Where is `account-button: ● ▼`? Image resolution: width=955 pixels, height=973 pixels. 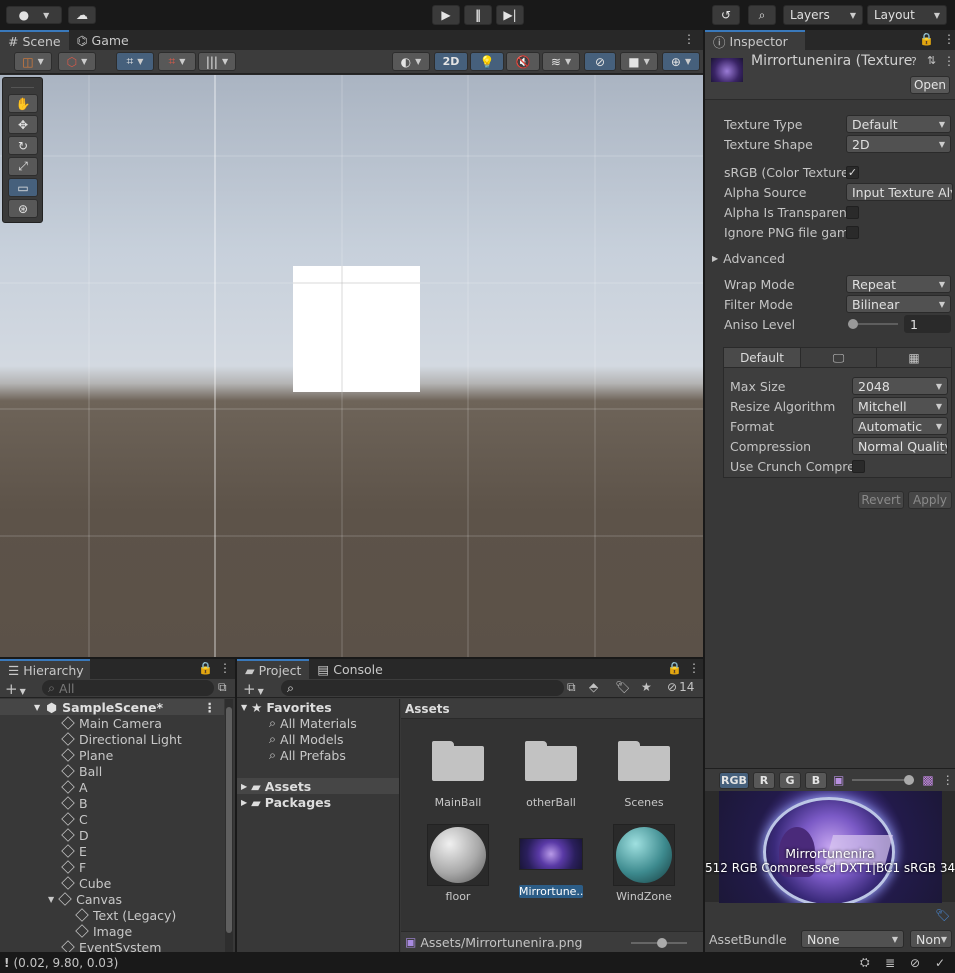 account-button: ● ▼ is located at coordinates (34, 15).